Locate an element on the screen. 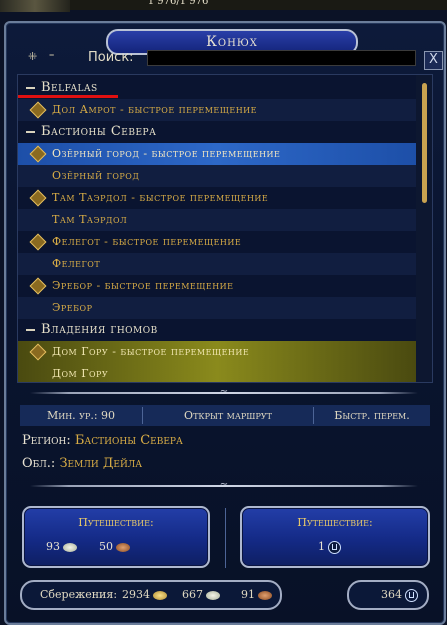 The image size is (447, 625). destination-row: Там Таэрдол - быстрое перемещение is located at coordinates (217, 198).